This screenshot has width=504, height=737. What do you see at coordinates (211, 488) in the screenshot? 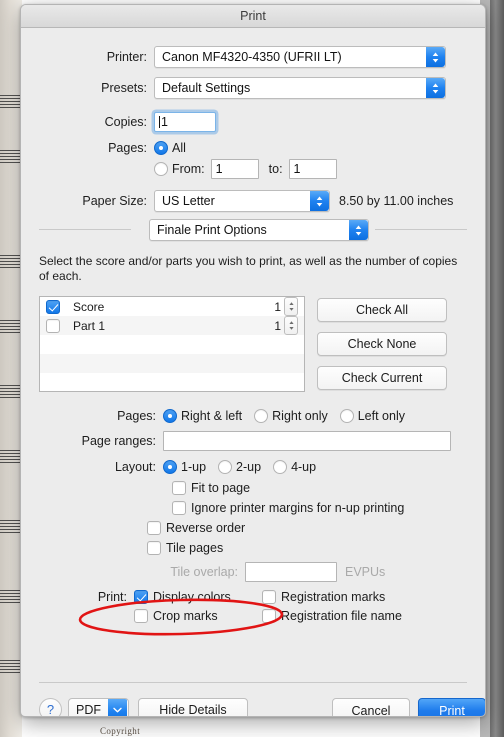
I see `fit-to-page-checkbox: Fit to page` at bounding box center [211, 488].